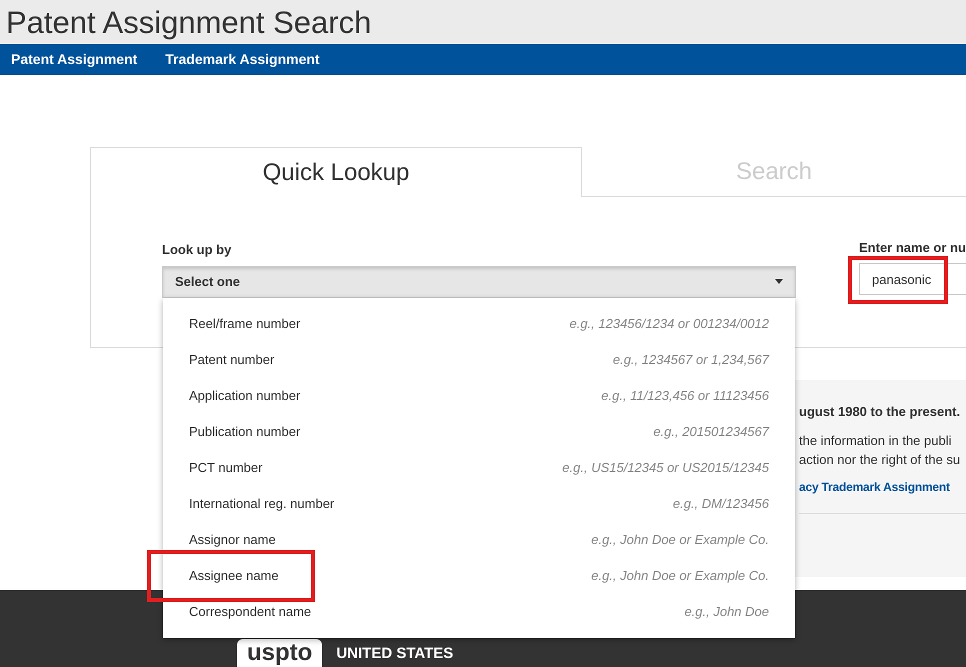 This screenshot has width=966, height=667. Describe the element at coordinates (244, 396) in the screenshot. I see `option-label: Application number` at that location.